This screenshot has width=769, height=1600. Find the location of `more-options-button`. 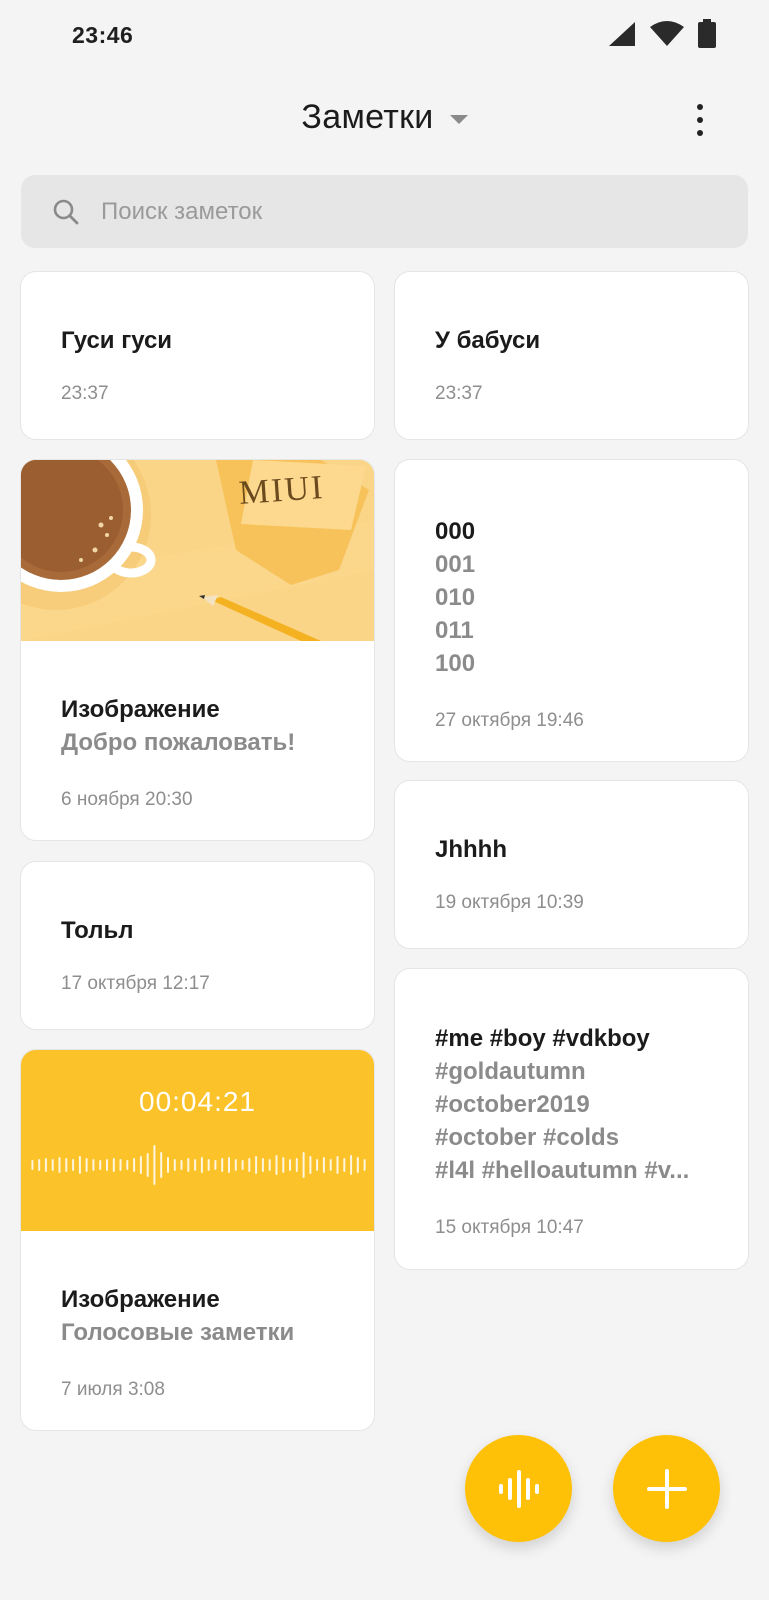

more-options-button is located at coordinates (700, 120).